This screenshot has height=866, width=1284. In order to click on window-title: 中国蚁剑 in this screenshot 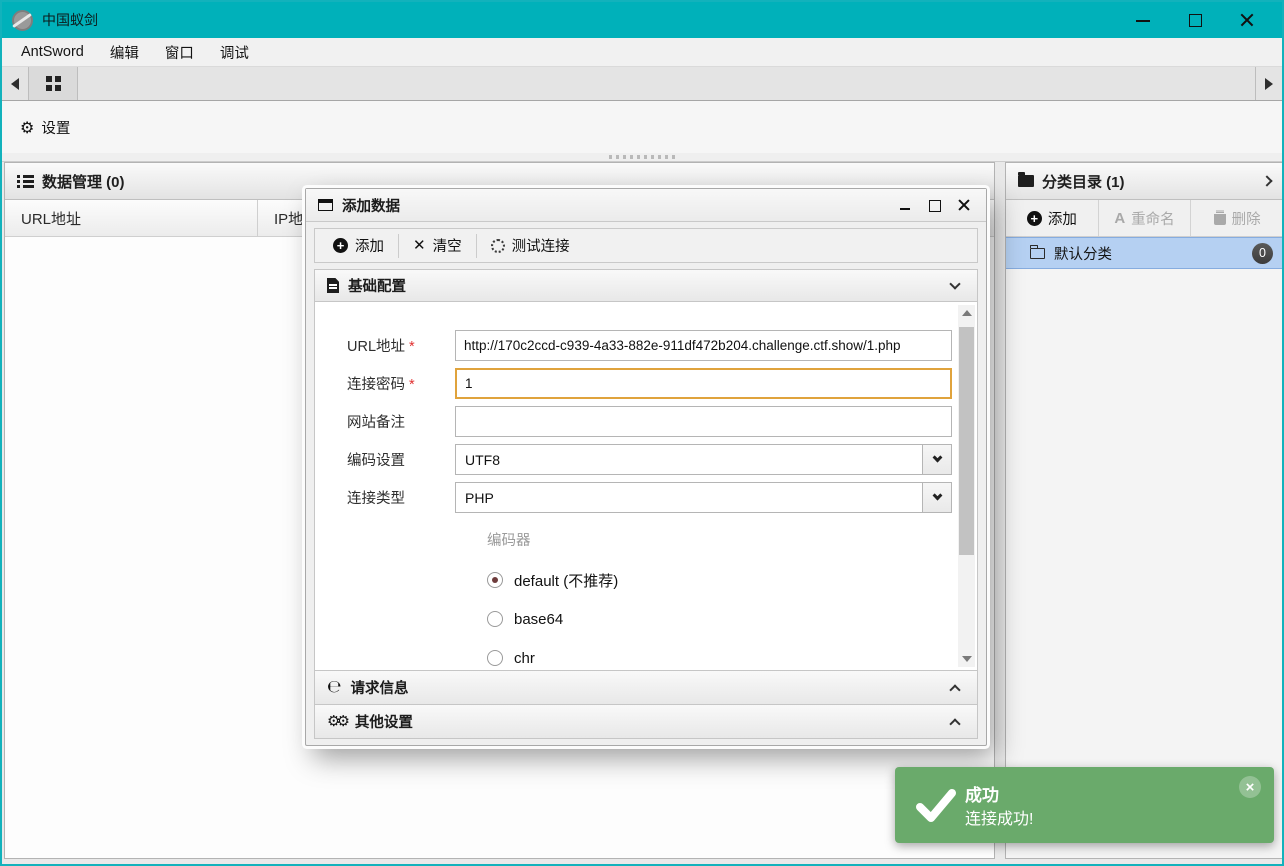, I will do `click(70, 20)`.